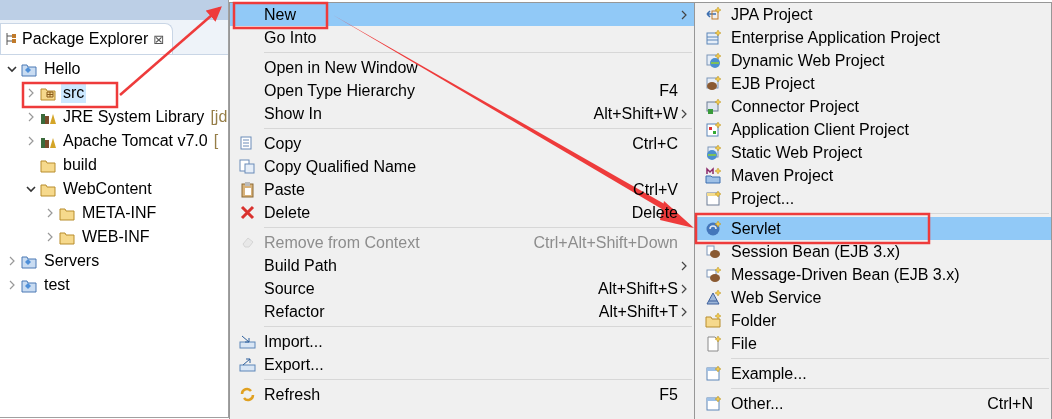  Describe the element at coordinates (713, 37) in the screenshot. I see `enterprise-project-icon` at that location.